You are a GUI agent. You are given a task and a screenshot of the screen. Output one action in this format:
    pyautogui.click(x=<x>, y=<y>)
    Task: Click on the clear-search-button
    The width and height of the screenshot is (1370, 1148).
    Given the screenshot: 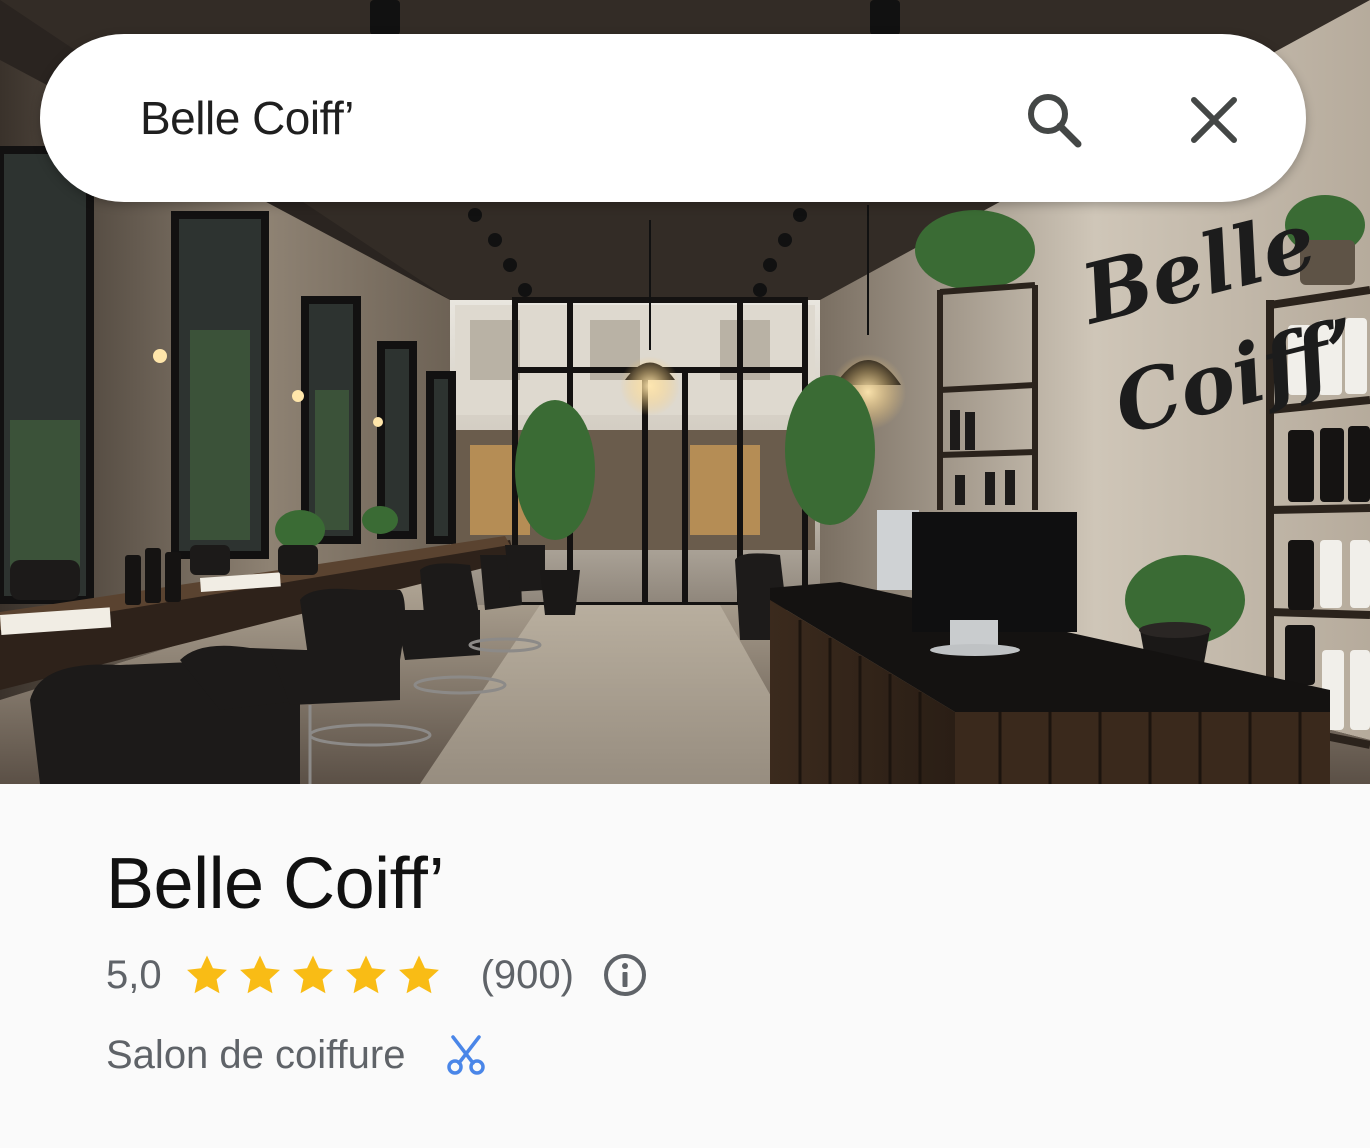 What is the action you would take?
    pyautogui.click(x=1214, y=120)
    